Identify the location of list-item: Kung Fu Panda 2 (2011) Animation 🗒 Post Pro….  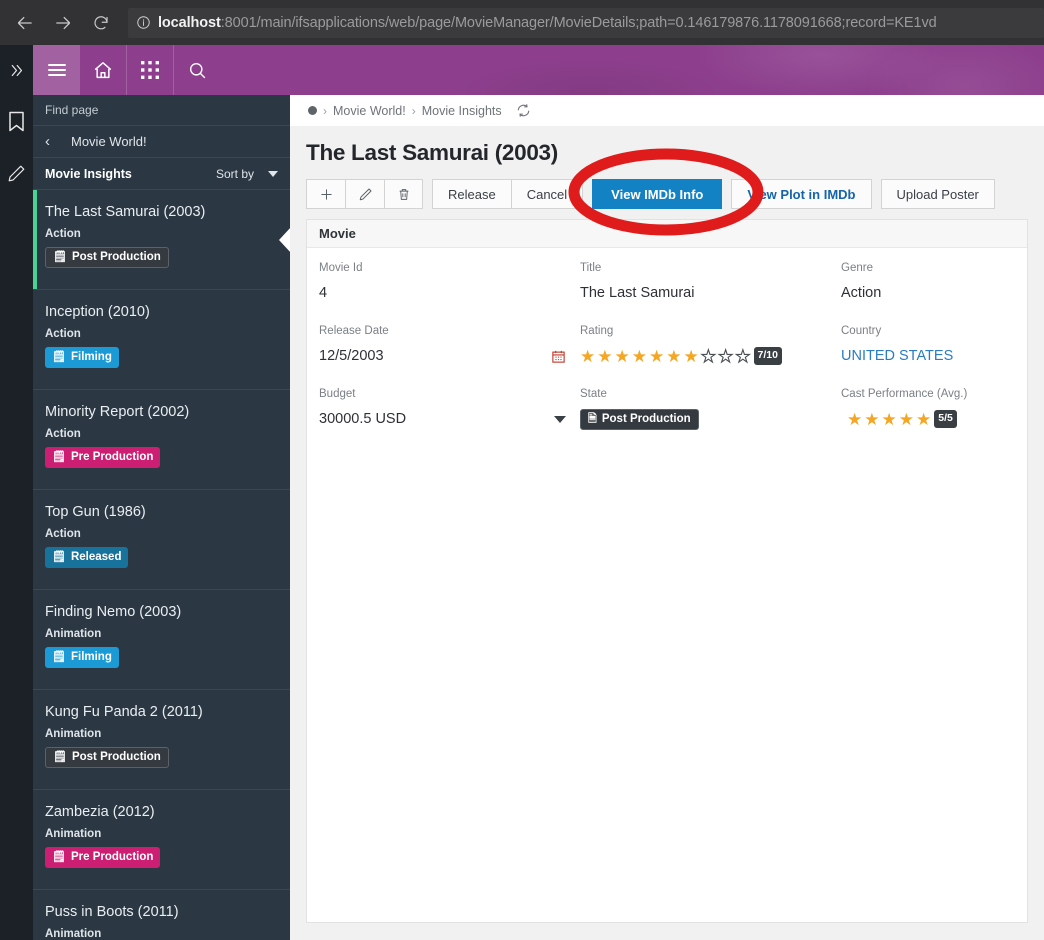
(161, 740).